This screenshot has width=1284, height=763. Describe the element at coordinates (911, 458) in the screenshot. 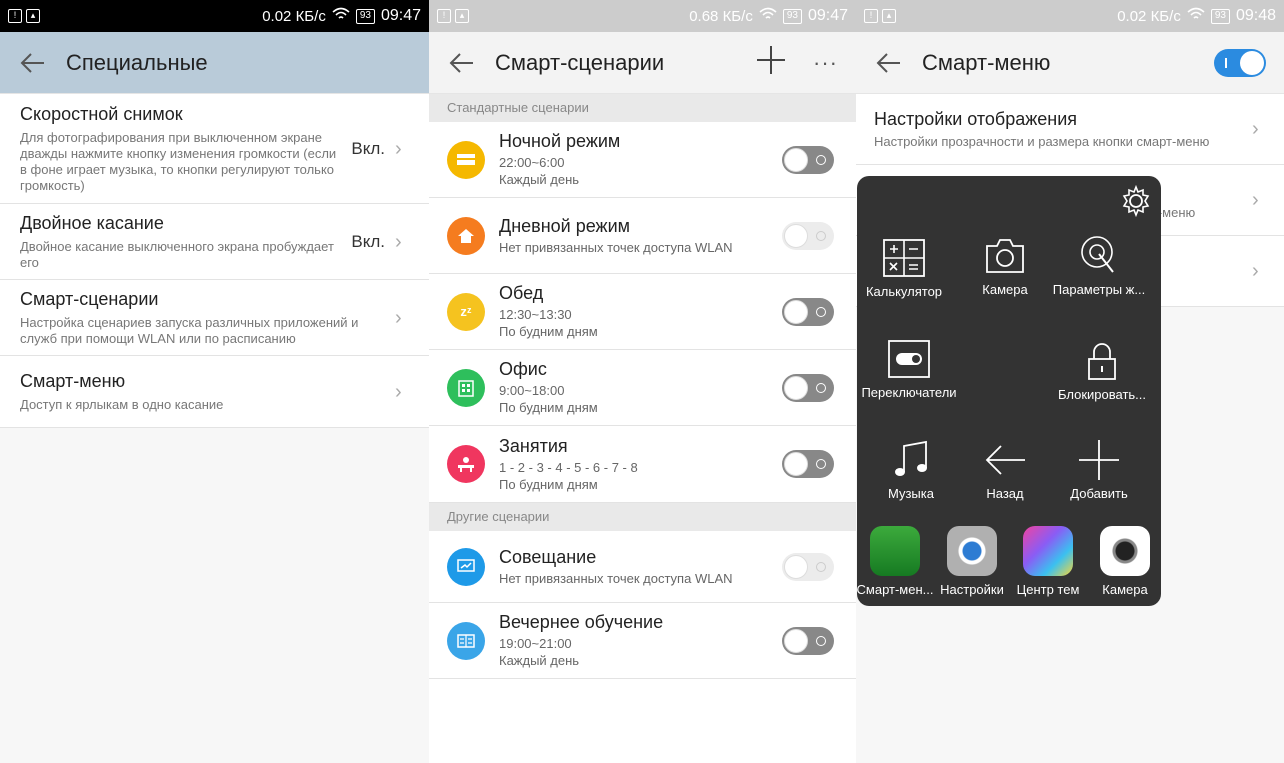

I see `music-note-icon` at that location.